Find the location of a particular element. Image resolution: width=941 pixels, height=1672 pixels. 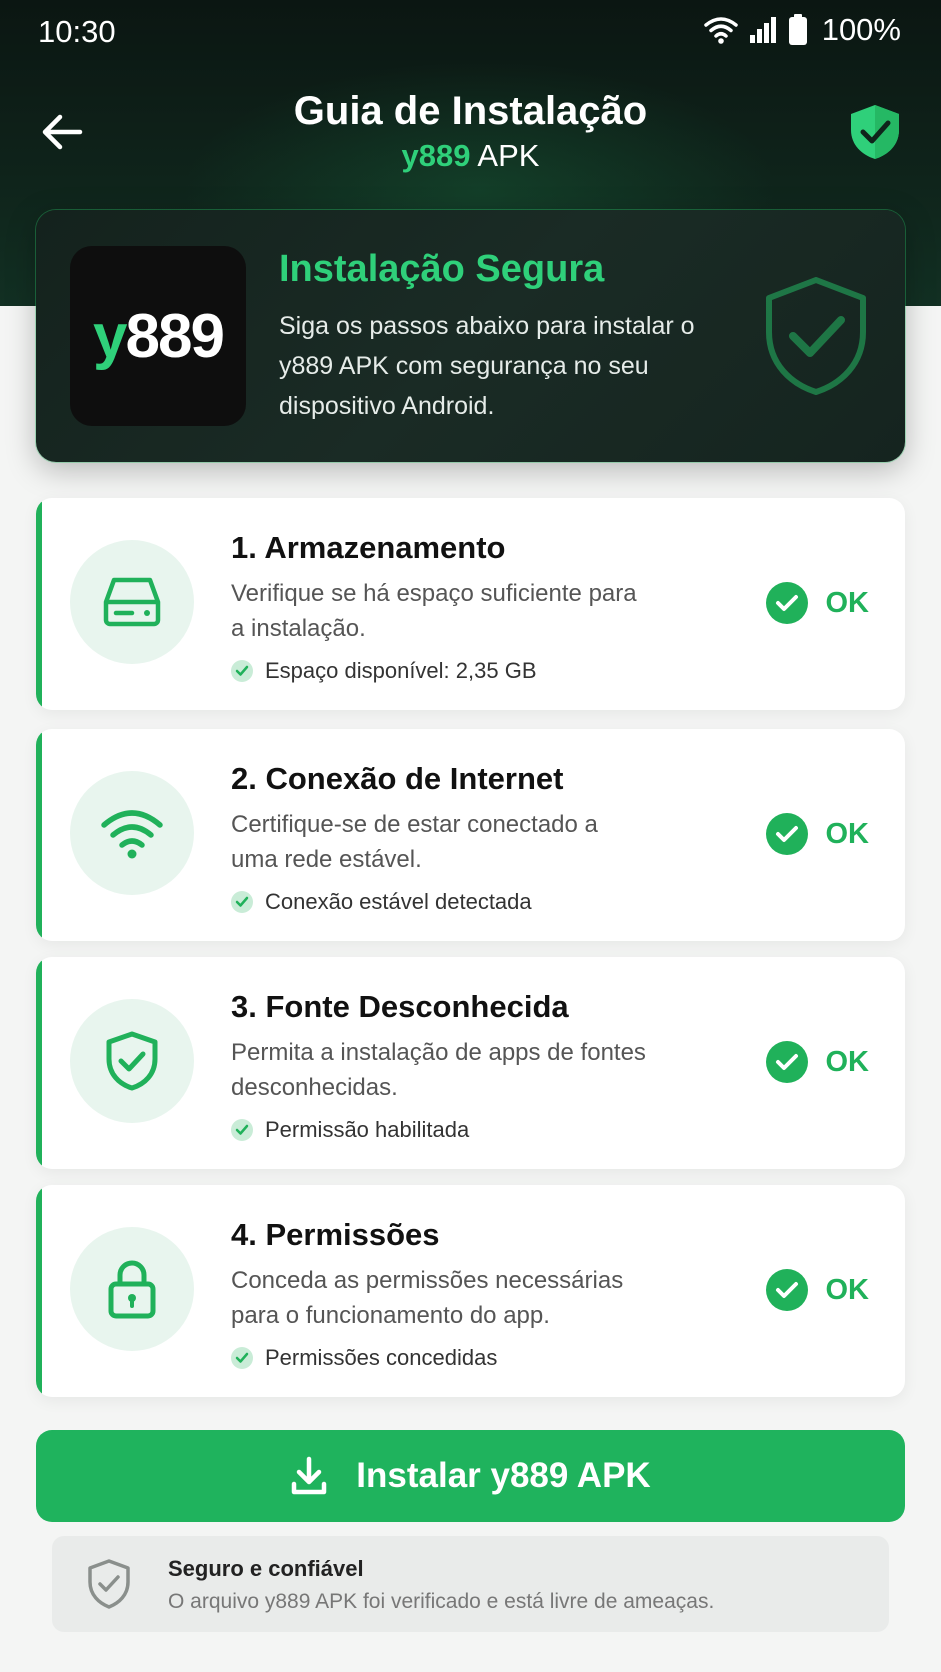

step-check-text: Permissões concedidas is located at coordinates (381, 1357).